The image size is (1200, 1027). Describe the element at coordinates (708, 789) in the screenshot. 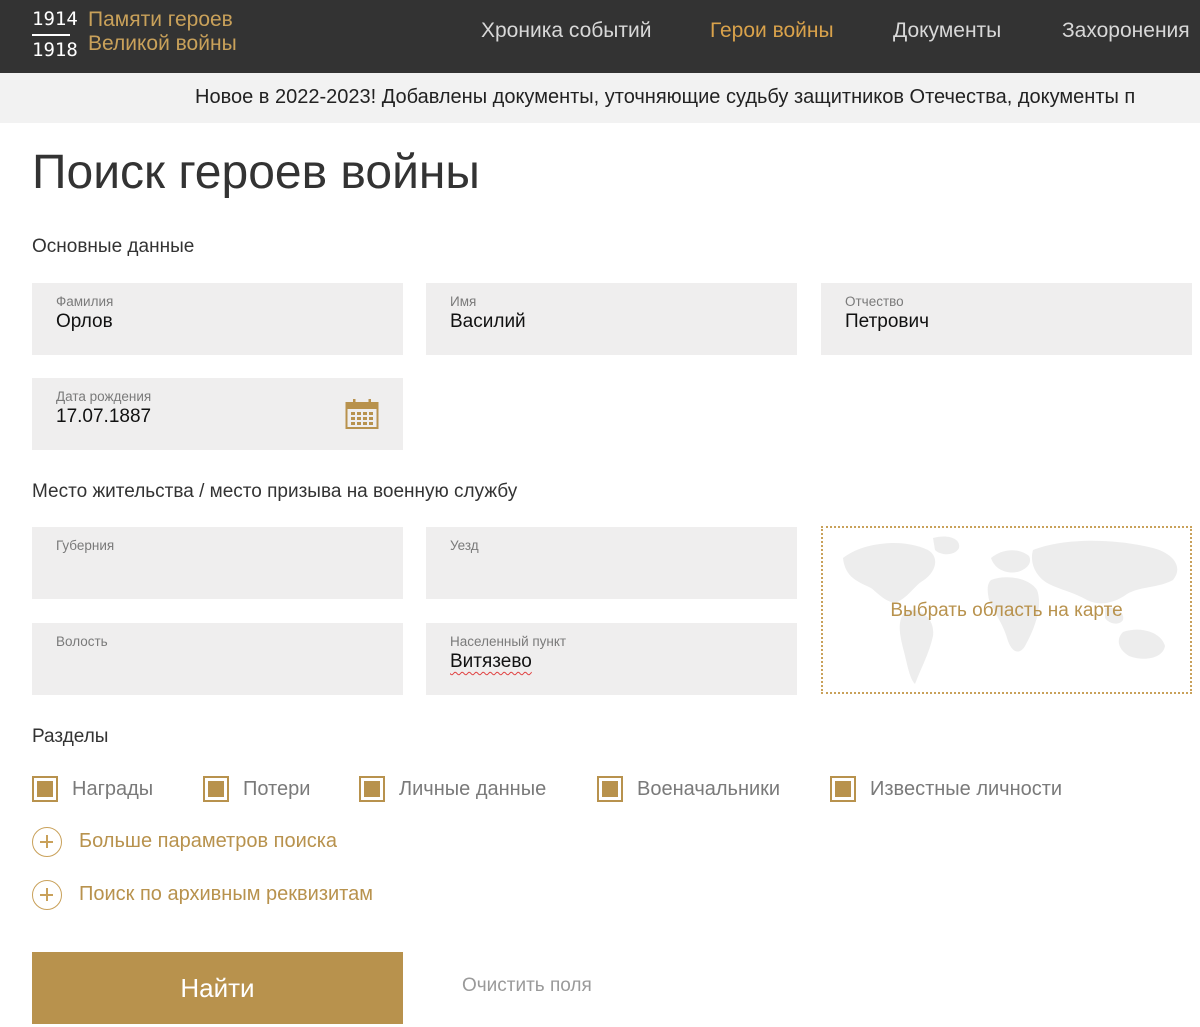

I see `checkbox-commanders-label: Военачальники` at that location.